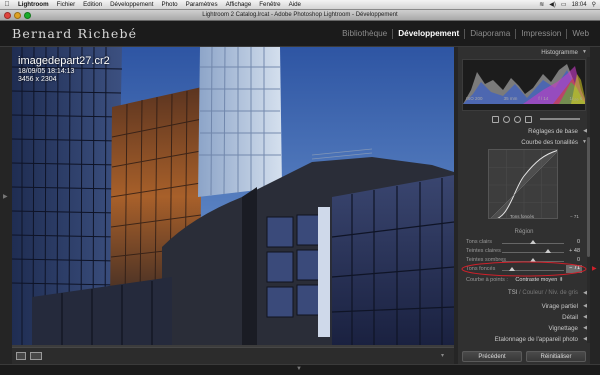 This screenshot has width=600, height=375. I want to click on camera-calibration-header: Etalonnage de l'appareil photo ◀, so click(524, 339).